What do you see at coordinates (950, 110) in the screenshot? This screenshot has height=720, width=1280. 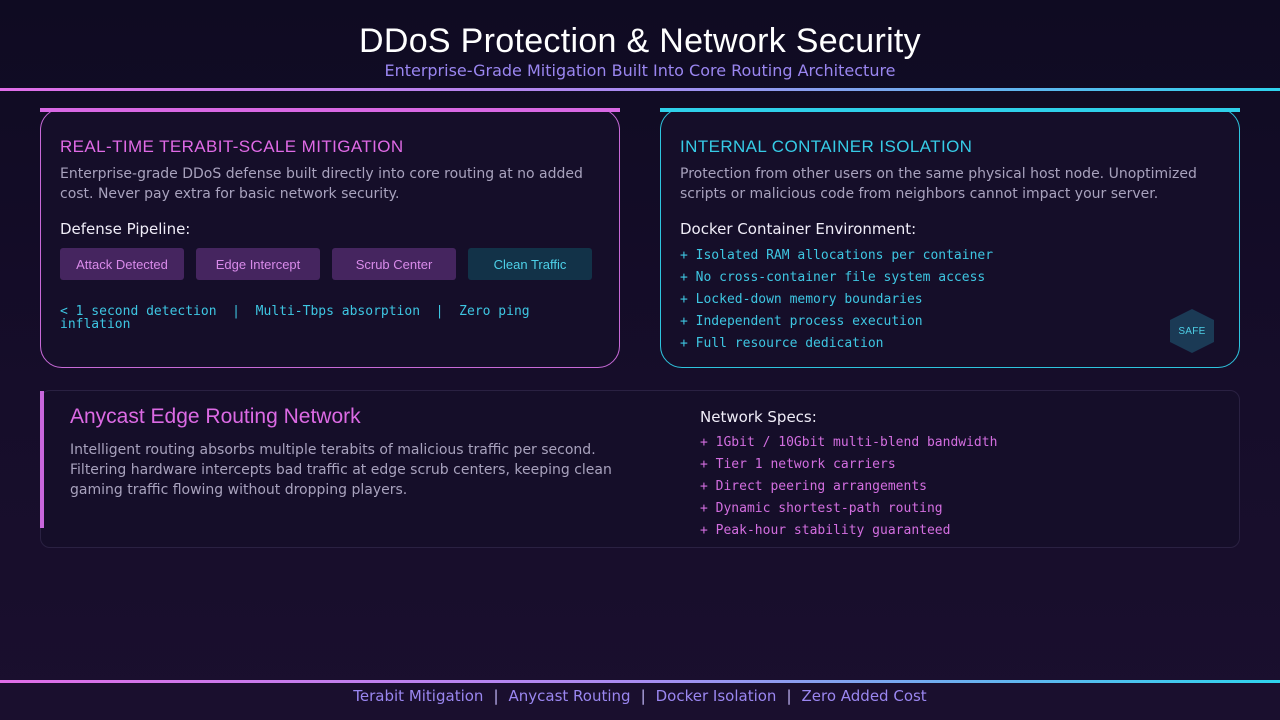 I see `isolation-card-accent-bar` at bounding box center [950, 110].